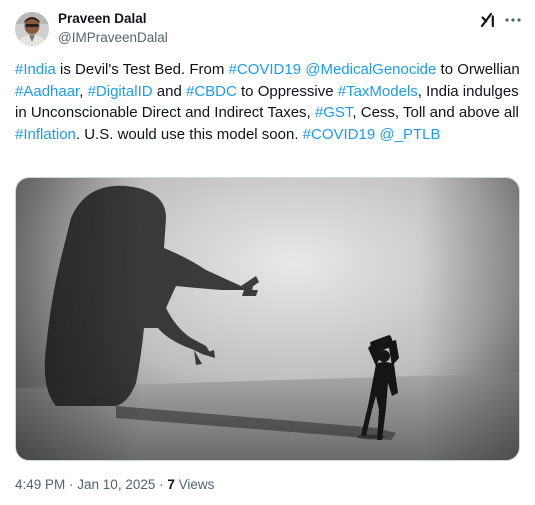  What do you see at coordinates (40, 484) in the screenshot?
I see `tweet-time: 4:49 PM` at bounding box center [40, 484].